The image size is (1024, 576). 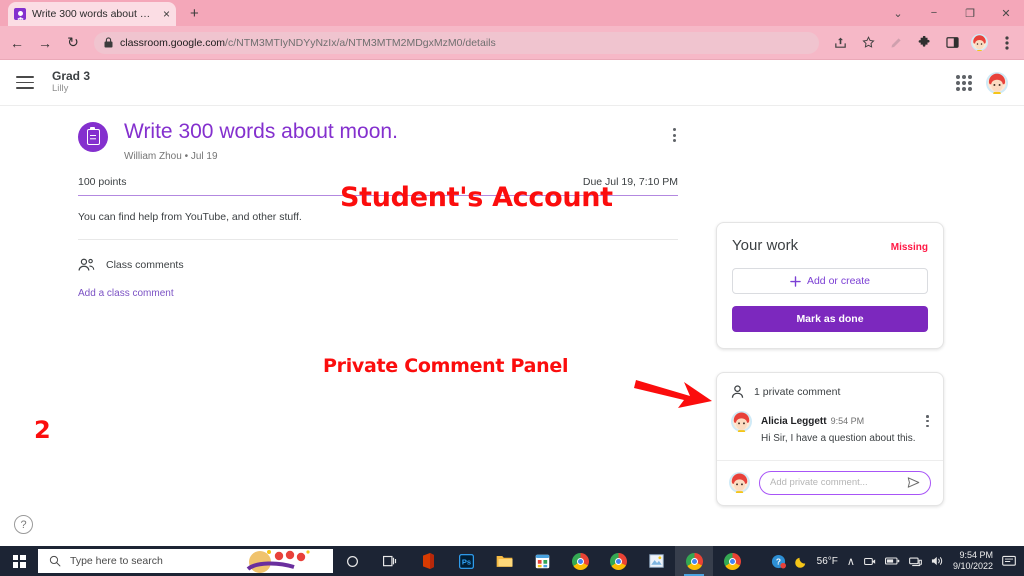 I want to click on volume-icon, so click(x=937, y=561).